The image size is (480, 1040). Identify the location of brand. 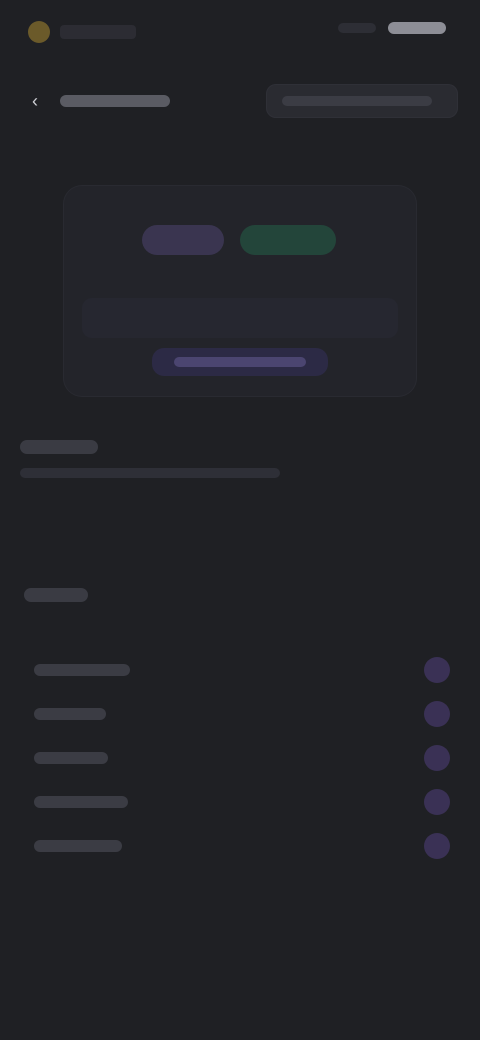
(82, 32).